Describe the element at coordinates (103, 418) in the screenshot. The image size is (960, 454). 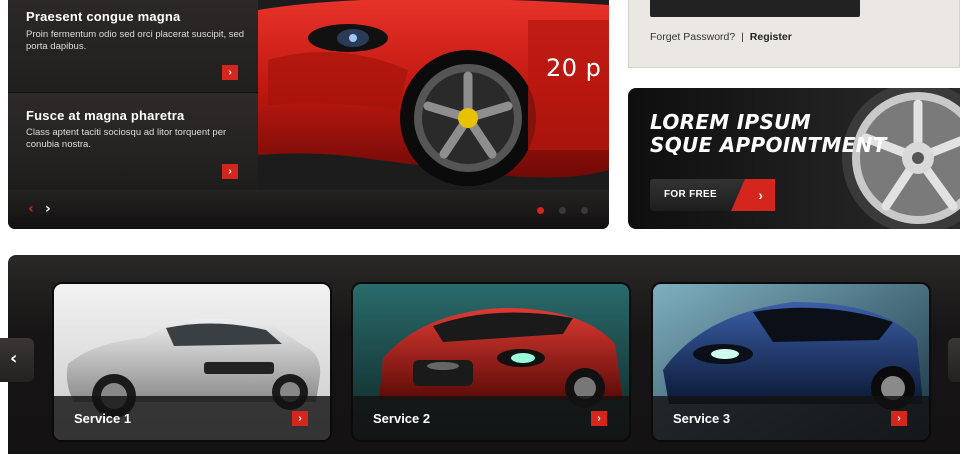
I see `service-title: Service 1` at that location.